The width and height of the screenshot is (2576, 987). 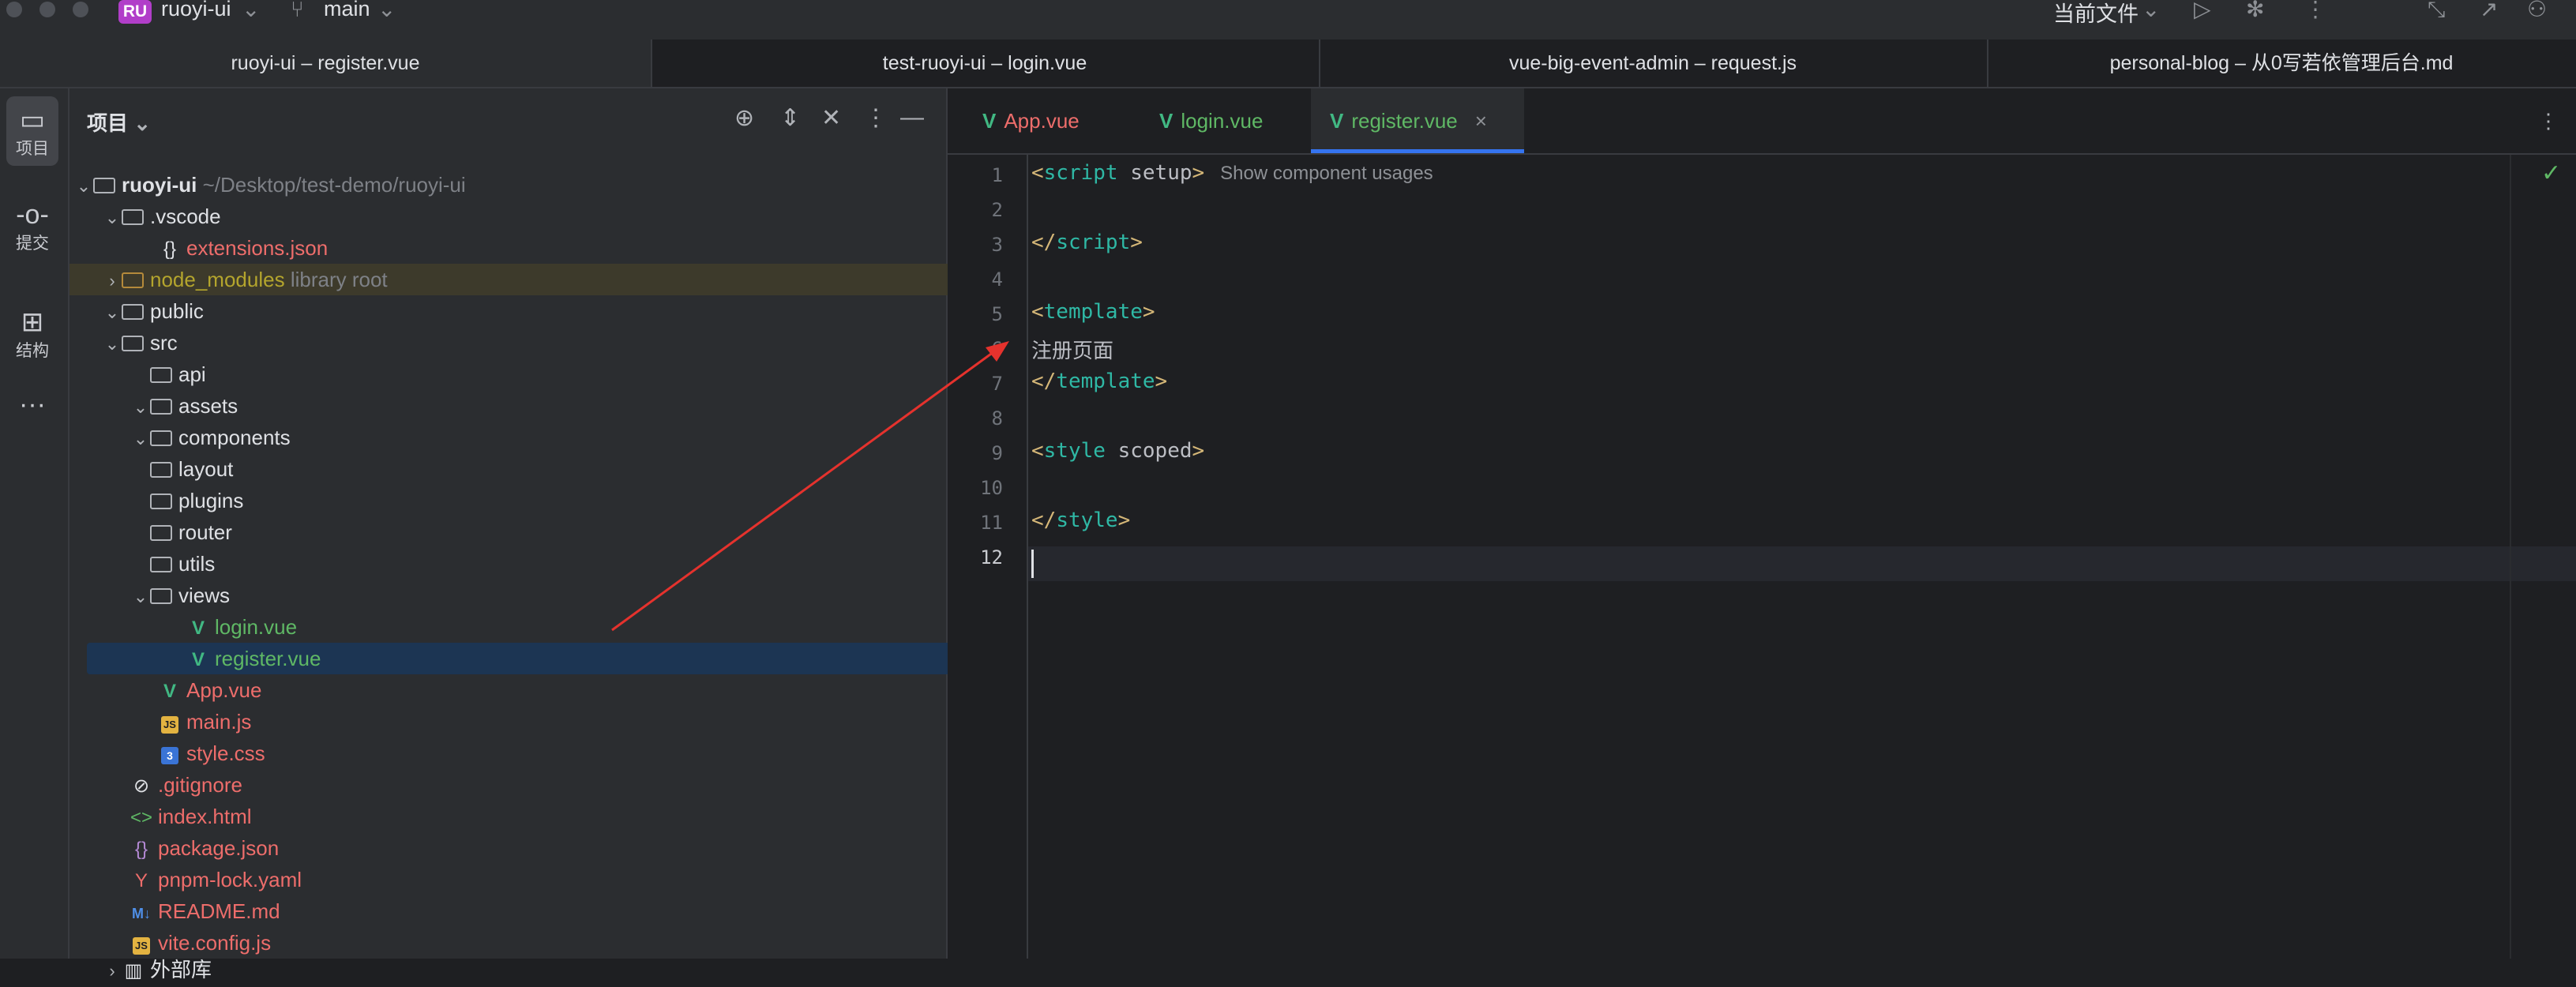 What do you see at coordinates (524, 279) in the screenshot?
I see `tree-row: › node_modules library root` at bounding box center [524, 279].